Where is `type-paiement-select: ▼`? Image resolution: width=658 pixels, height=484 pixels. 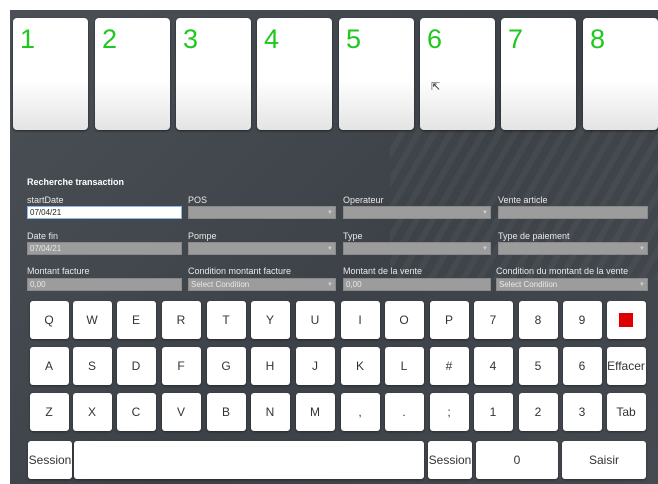
type-paiement-select: ▼ is located at coordinates (573, 248).